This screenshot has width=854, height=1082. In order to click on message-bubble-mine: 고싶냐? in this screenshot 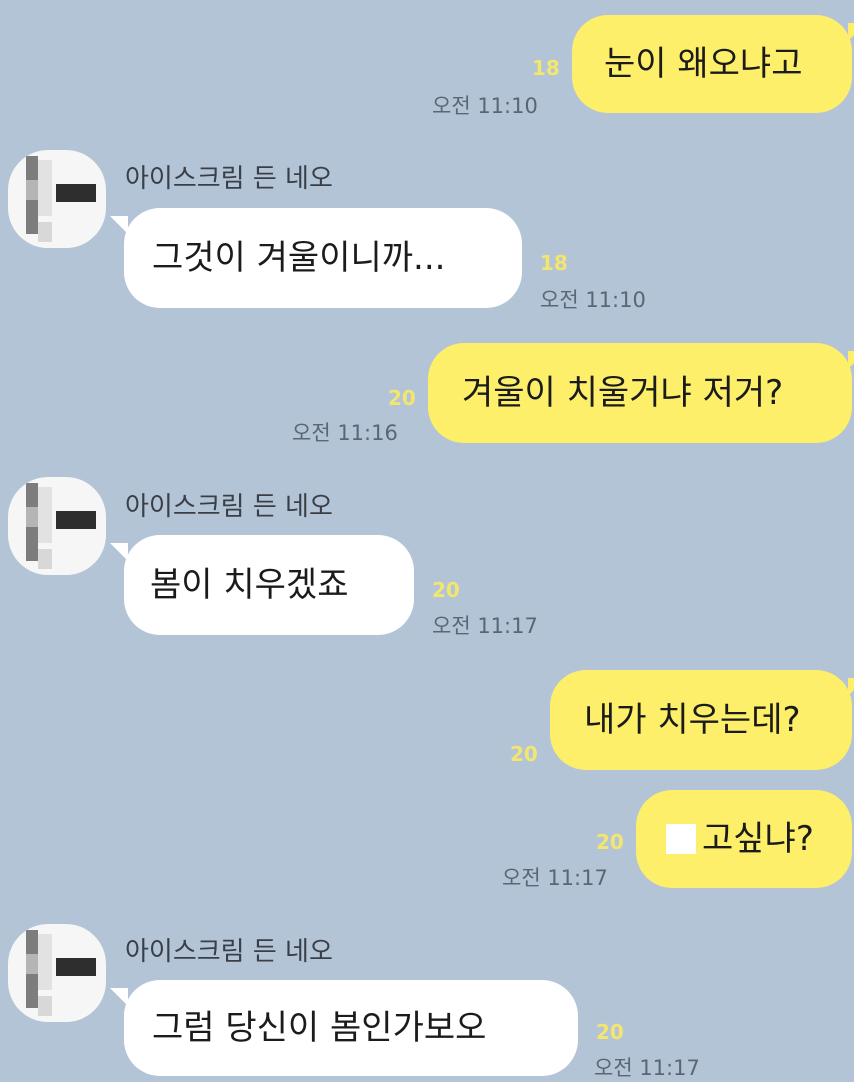, I will do `click(744, 839)`.